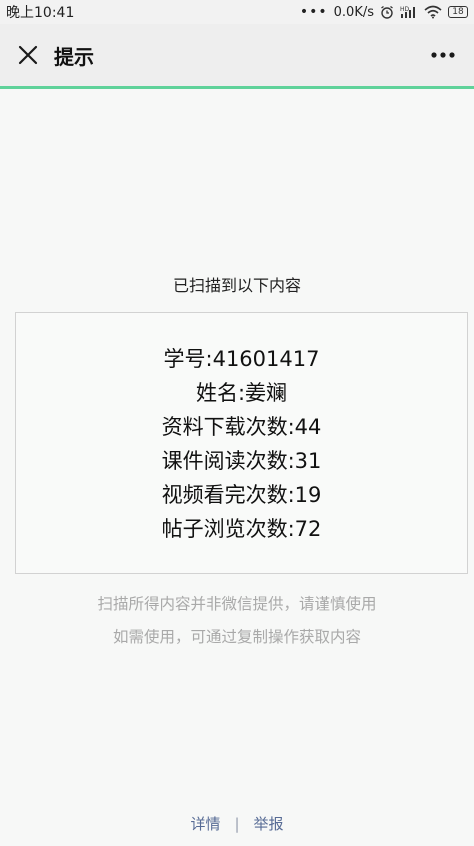 Image resolution: width=474 pixels, height=846 pixels. I want to click on more-button, so click(443, 55).